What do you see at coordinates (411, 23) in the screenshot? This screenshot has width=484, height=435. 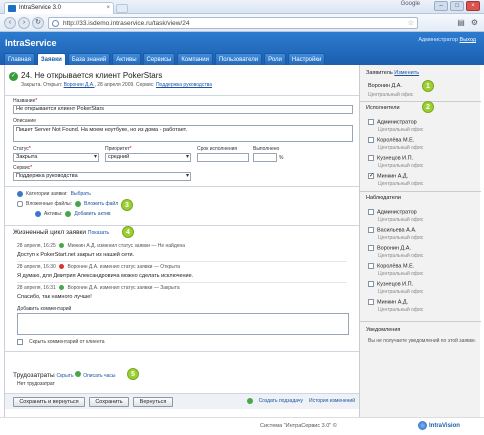 I see `bookmark-star-icon: ☆` at bounding box center [411, 23].